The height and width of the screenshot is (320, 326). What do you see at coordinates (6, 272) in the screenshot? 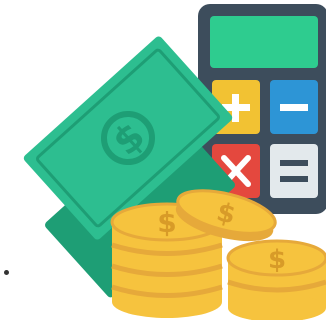
I see `list-bullet` at bounding box center [6, 272].